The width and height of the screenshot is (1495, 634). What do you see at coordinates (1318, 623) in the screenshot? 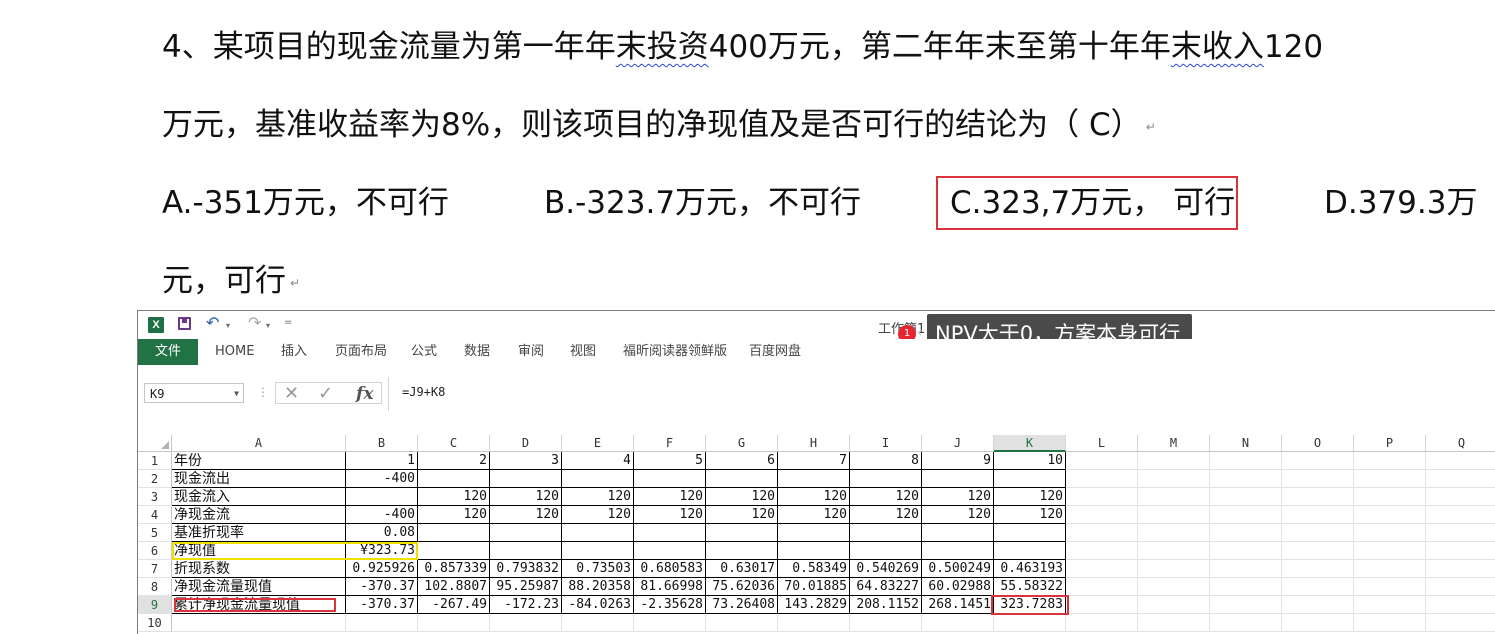
I see `cell-o10` at bounding box center [1318, 623].